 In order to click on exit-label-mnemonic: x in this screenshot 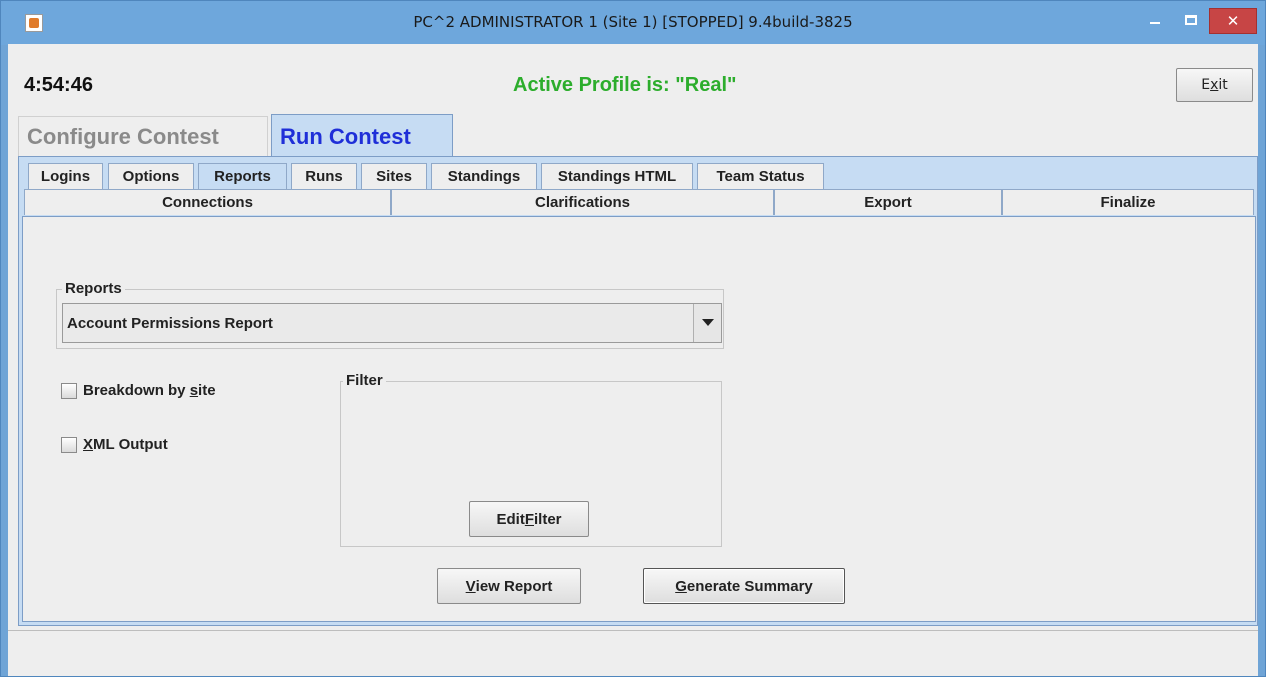, I will do `click(1214, 85)`.